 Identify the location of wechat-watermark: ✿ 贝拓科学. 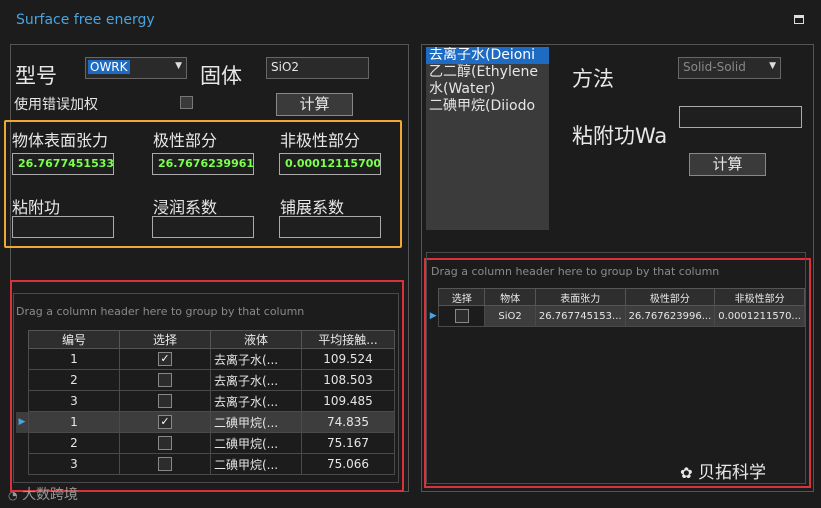
(723, 470).